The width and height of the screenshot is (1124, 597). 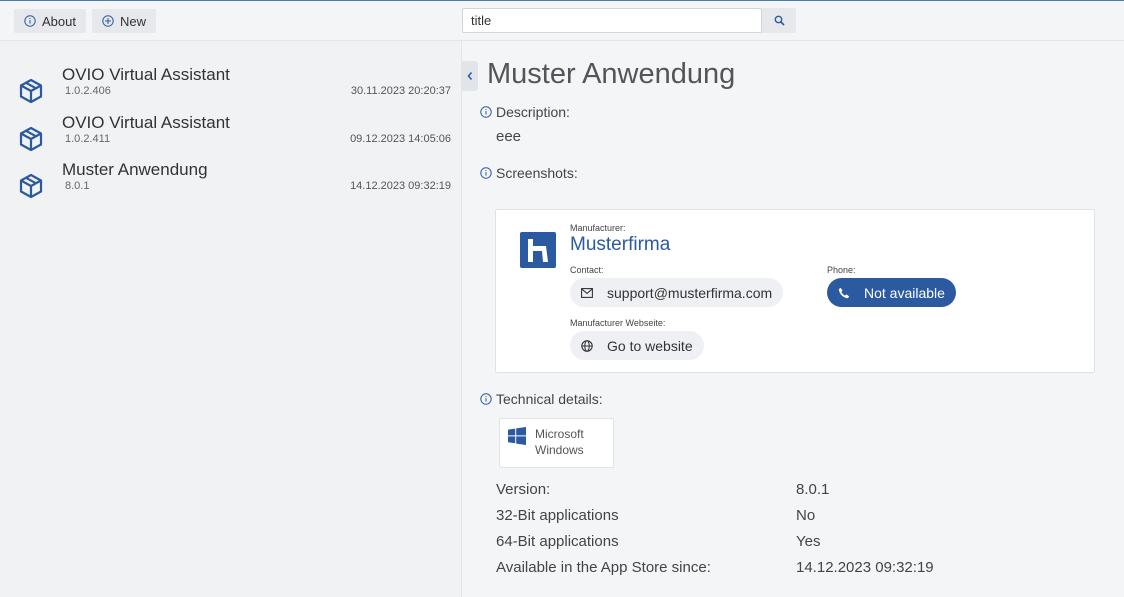 I want to click on search-icon, so click(x=779, y=20).